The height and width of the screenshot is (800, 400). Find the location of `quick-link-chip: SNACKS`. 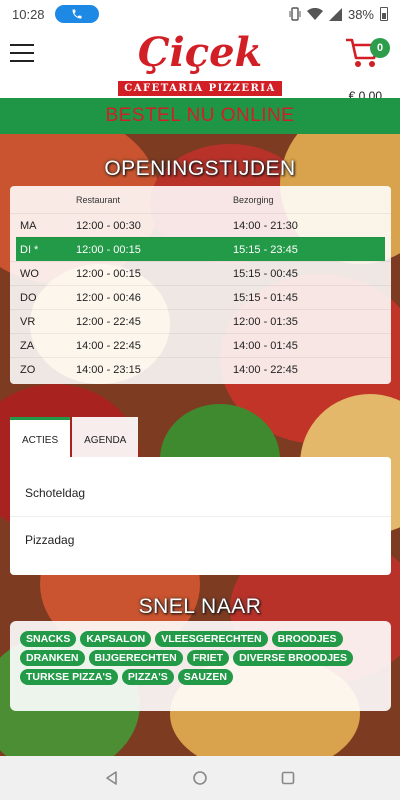

quick-link-chip: SNACKS is located at coordinates (48, 639).